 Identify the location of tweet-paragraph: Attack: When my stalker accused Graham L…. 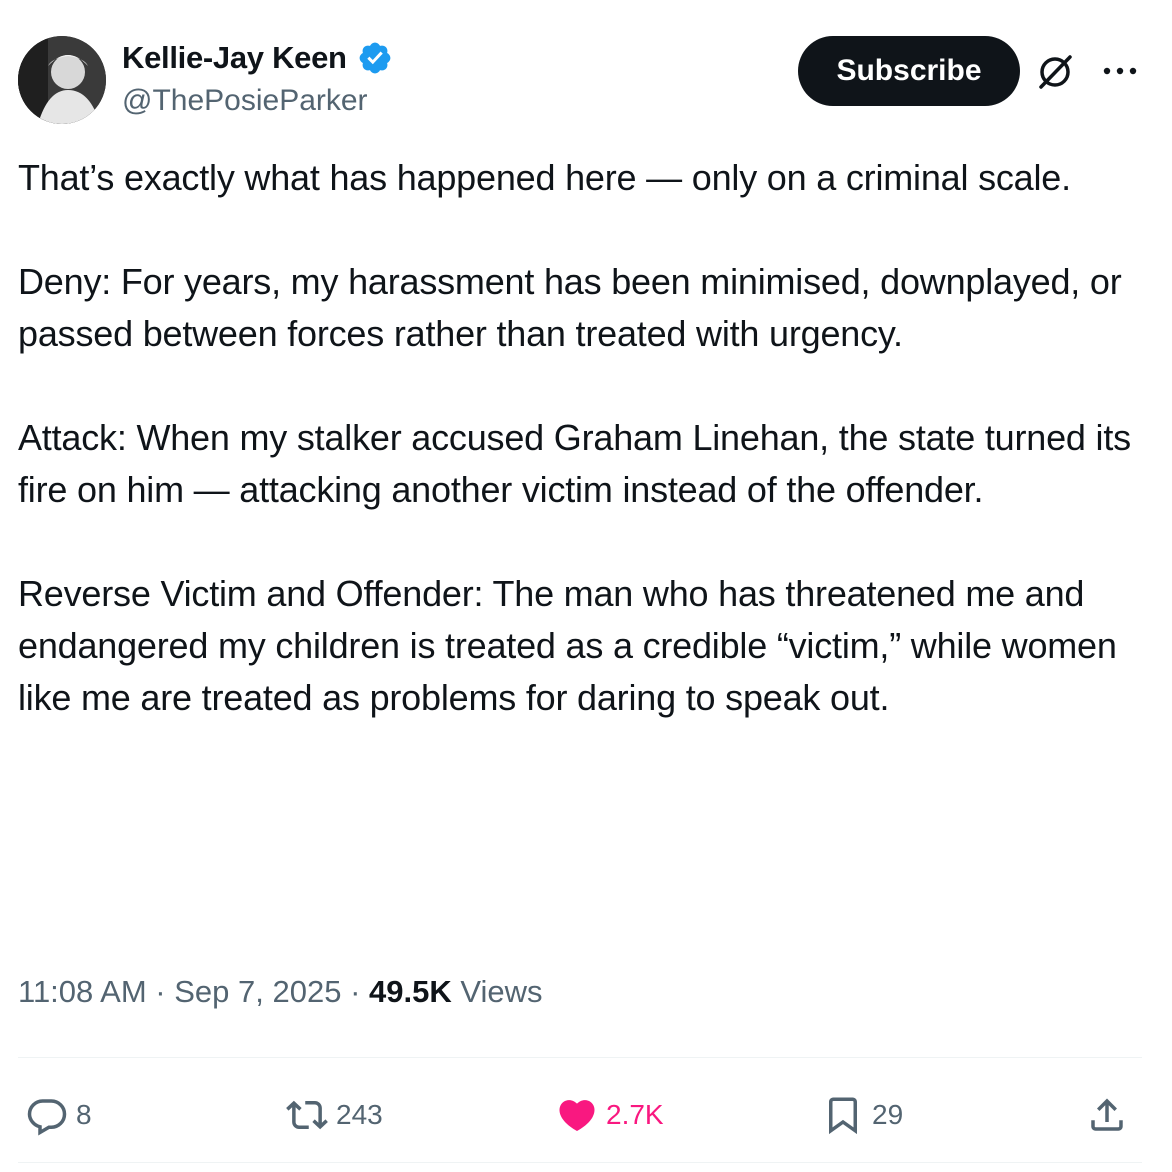
(574, 463).